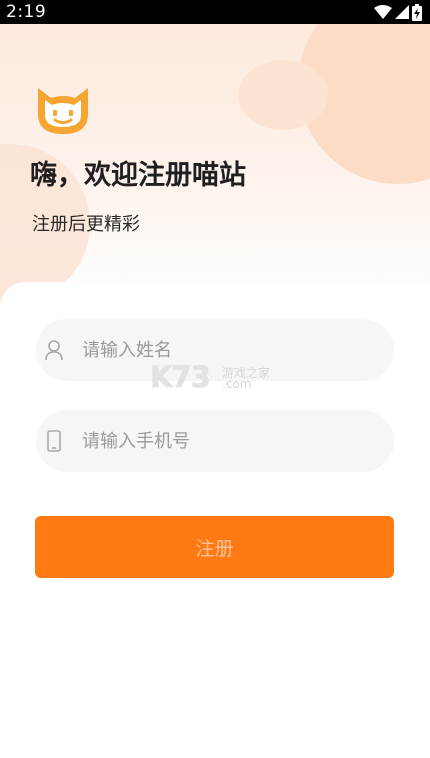  I want to click on register-button: 注册, so click(214, 547).